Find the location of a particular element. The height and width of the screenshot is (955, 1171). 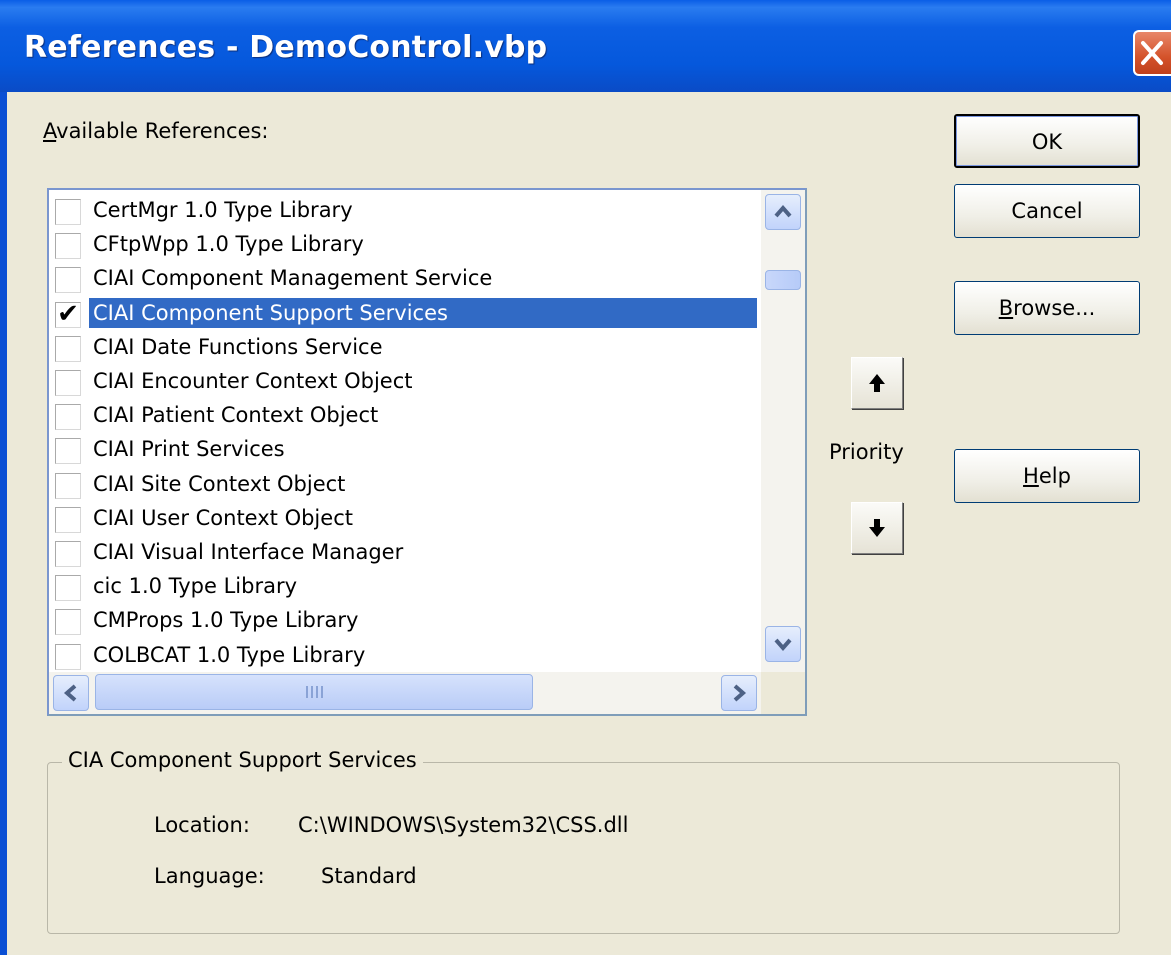

reference-list-item: CIAI Component Management Service is located at coordinates (405, 278).